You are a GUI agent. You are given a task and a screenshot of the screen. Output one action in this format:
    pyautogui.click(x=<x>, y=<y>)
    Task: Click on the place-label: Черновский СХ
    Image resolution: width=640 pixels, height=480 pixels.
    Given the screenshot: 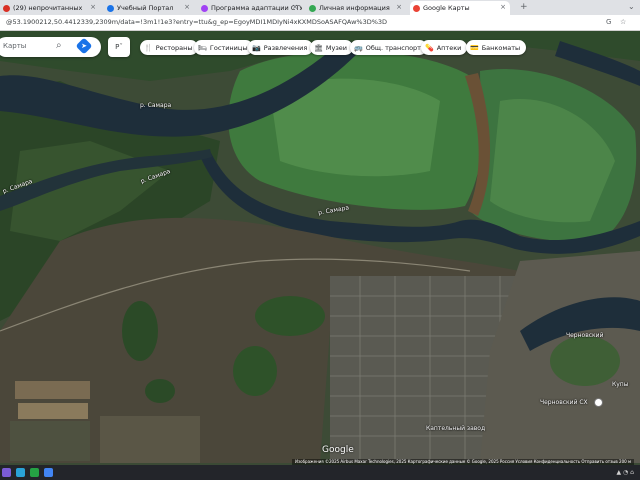 What is the action you would take?
    pyautogui.click(x=564, y=402)
    